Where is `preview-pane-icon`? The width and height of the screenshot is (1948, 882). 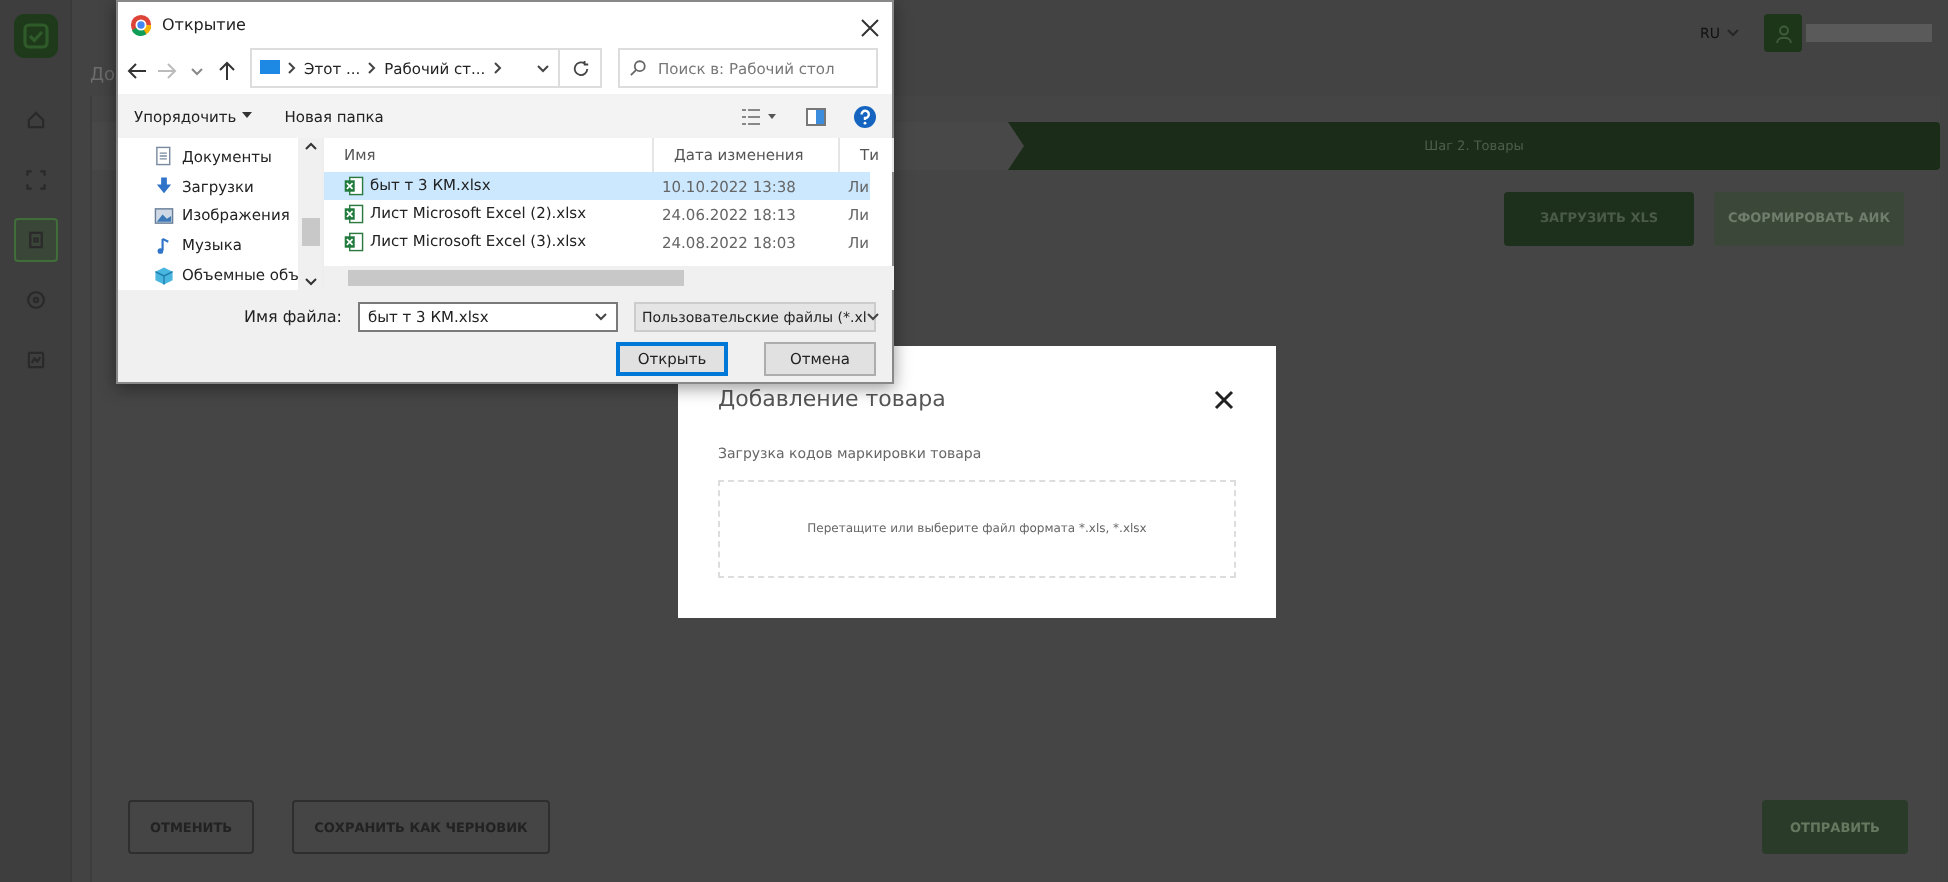
preview-pane-icon is located at coordinates (816, 116).